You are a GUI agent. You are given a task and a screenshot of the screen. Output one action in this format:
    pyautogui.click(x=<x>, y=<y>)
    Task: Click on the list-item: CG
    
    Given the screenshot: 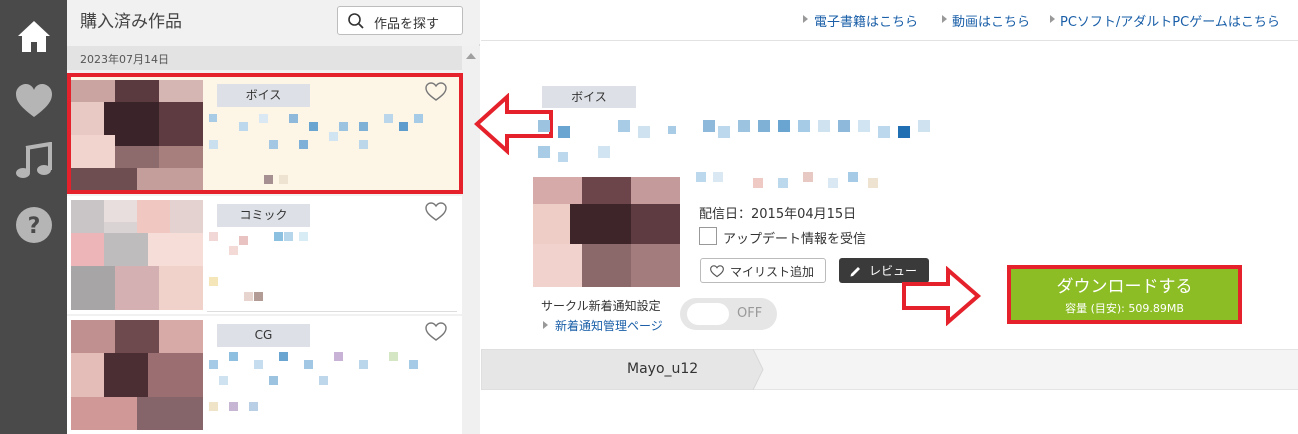 What is the action you would take?
    pyautogui.click(x=264, y=375)
    